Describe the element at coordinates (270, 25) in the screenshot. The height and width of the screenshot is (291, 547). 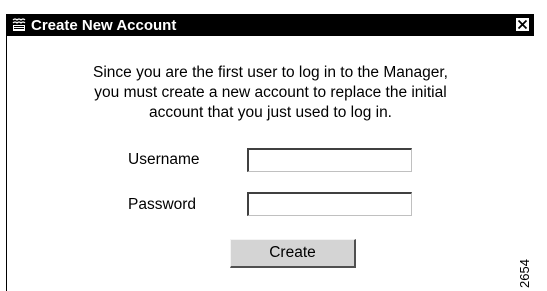
I see `title-bar: Create New Account` at that location.